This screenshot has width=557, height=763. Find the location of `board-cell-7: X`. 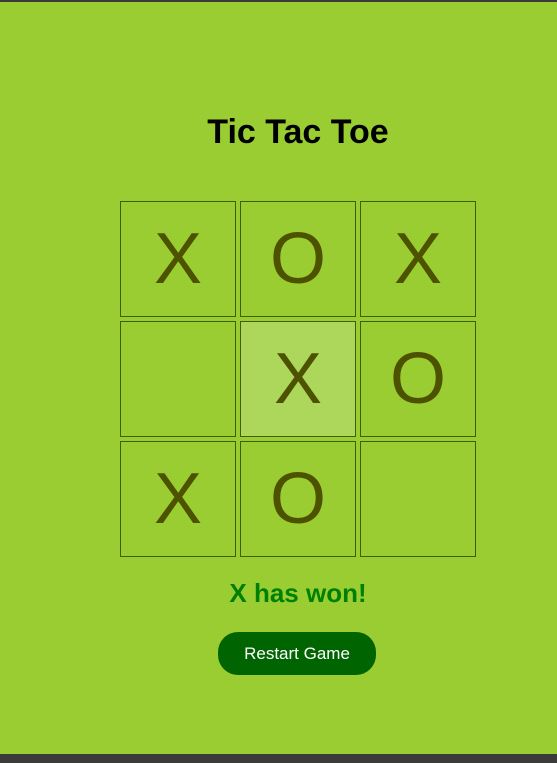

board-cell-7: X is located at coordinates (178, 499).